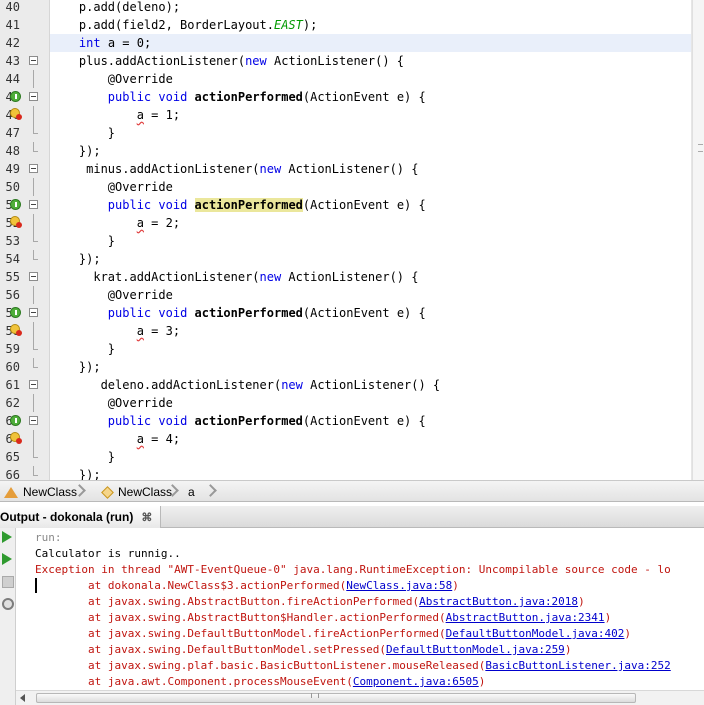 This screenshot has width=704, height=705. I want to click on stacktrace-link: DefaultButtonModel.java:259, so click(475, 649).